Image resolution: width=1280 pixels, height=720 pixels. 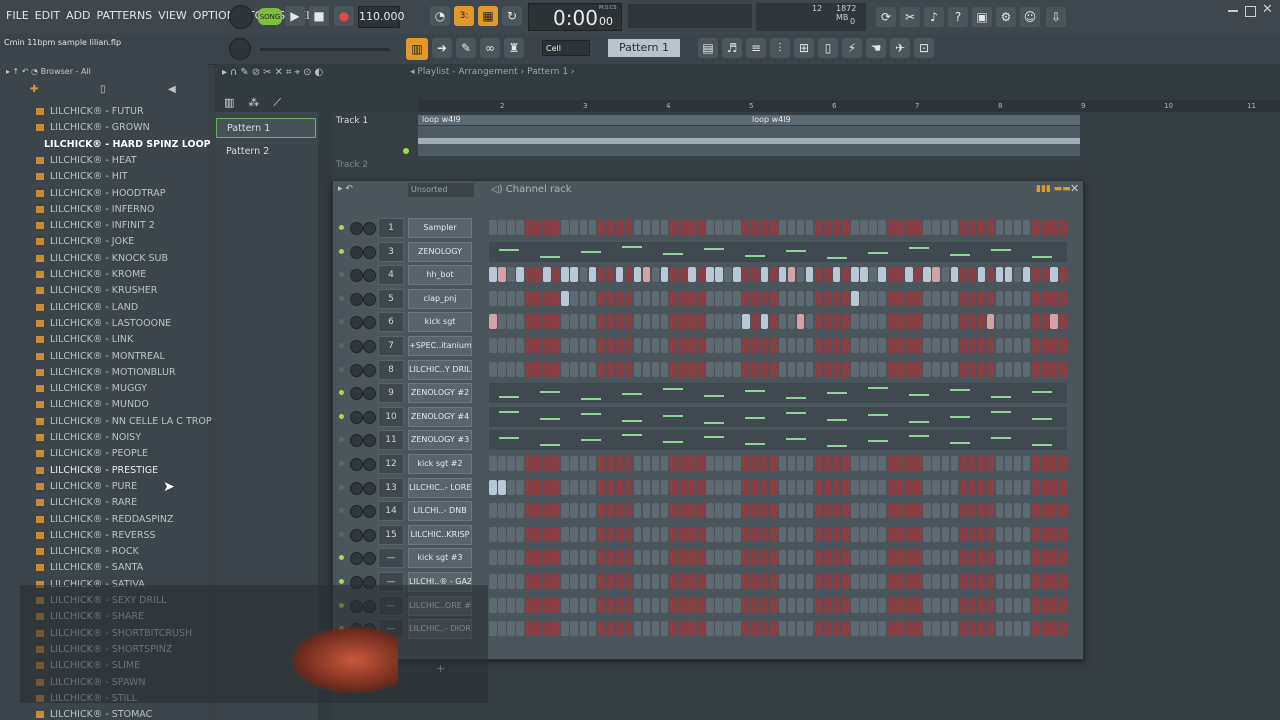 I want to click on channel-mixer-track: 11, so click(x=391, y=440).